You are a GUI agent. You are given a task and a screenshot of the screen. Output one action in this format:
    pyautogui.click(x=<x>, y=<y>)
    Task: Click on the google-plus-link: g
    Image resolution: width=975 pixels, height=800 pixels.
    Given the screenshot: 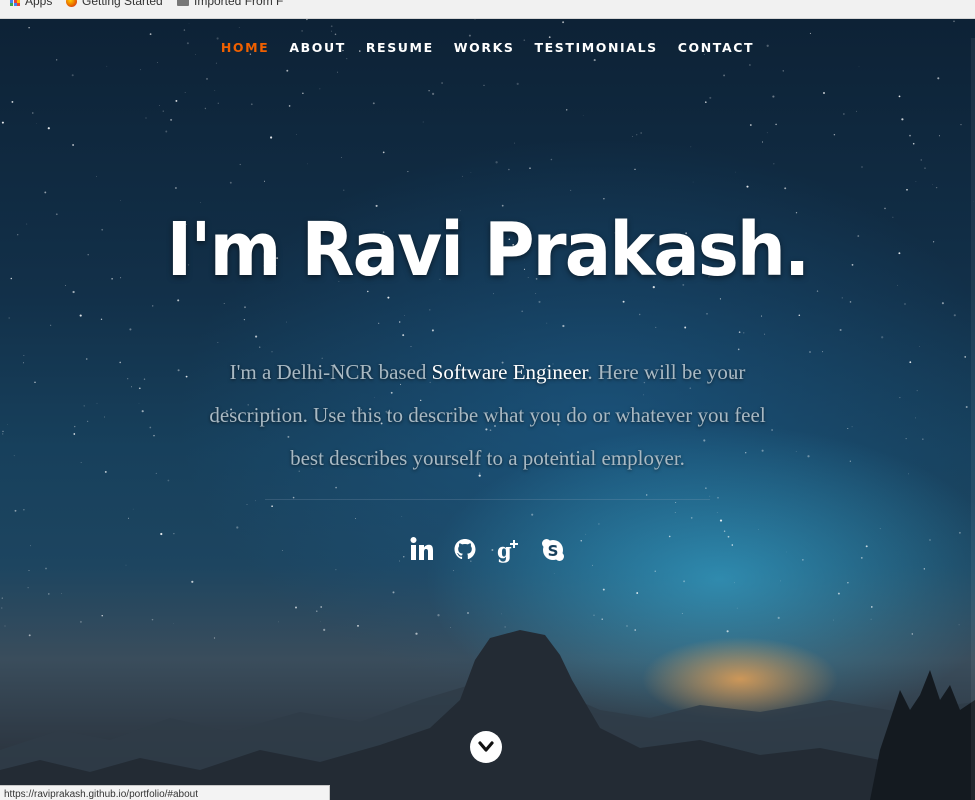 What is the action you would take?
    pyautogui.click(x=509, y=550)
    